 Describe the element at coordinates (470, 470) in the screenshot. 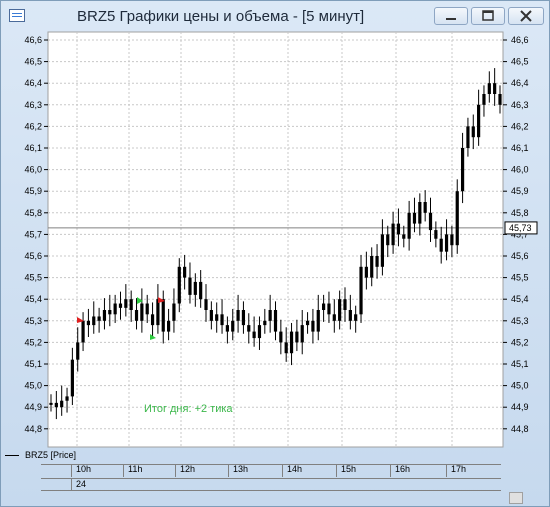

I see `x-tick-label: 17h` at that location.